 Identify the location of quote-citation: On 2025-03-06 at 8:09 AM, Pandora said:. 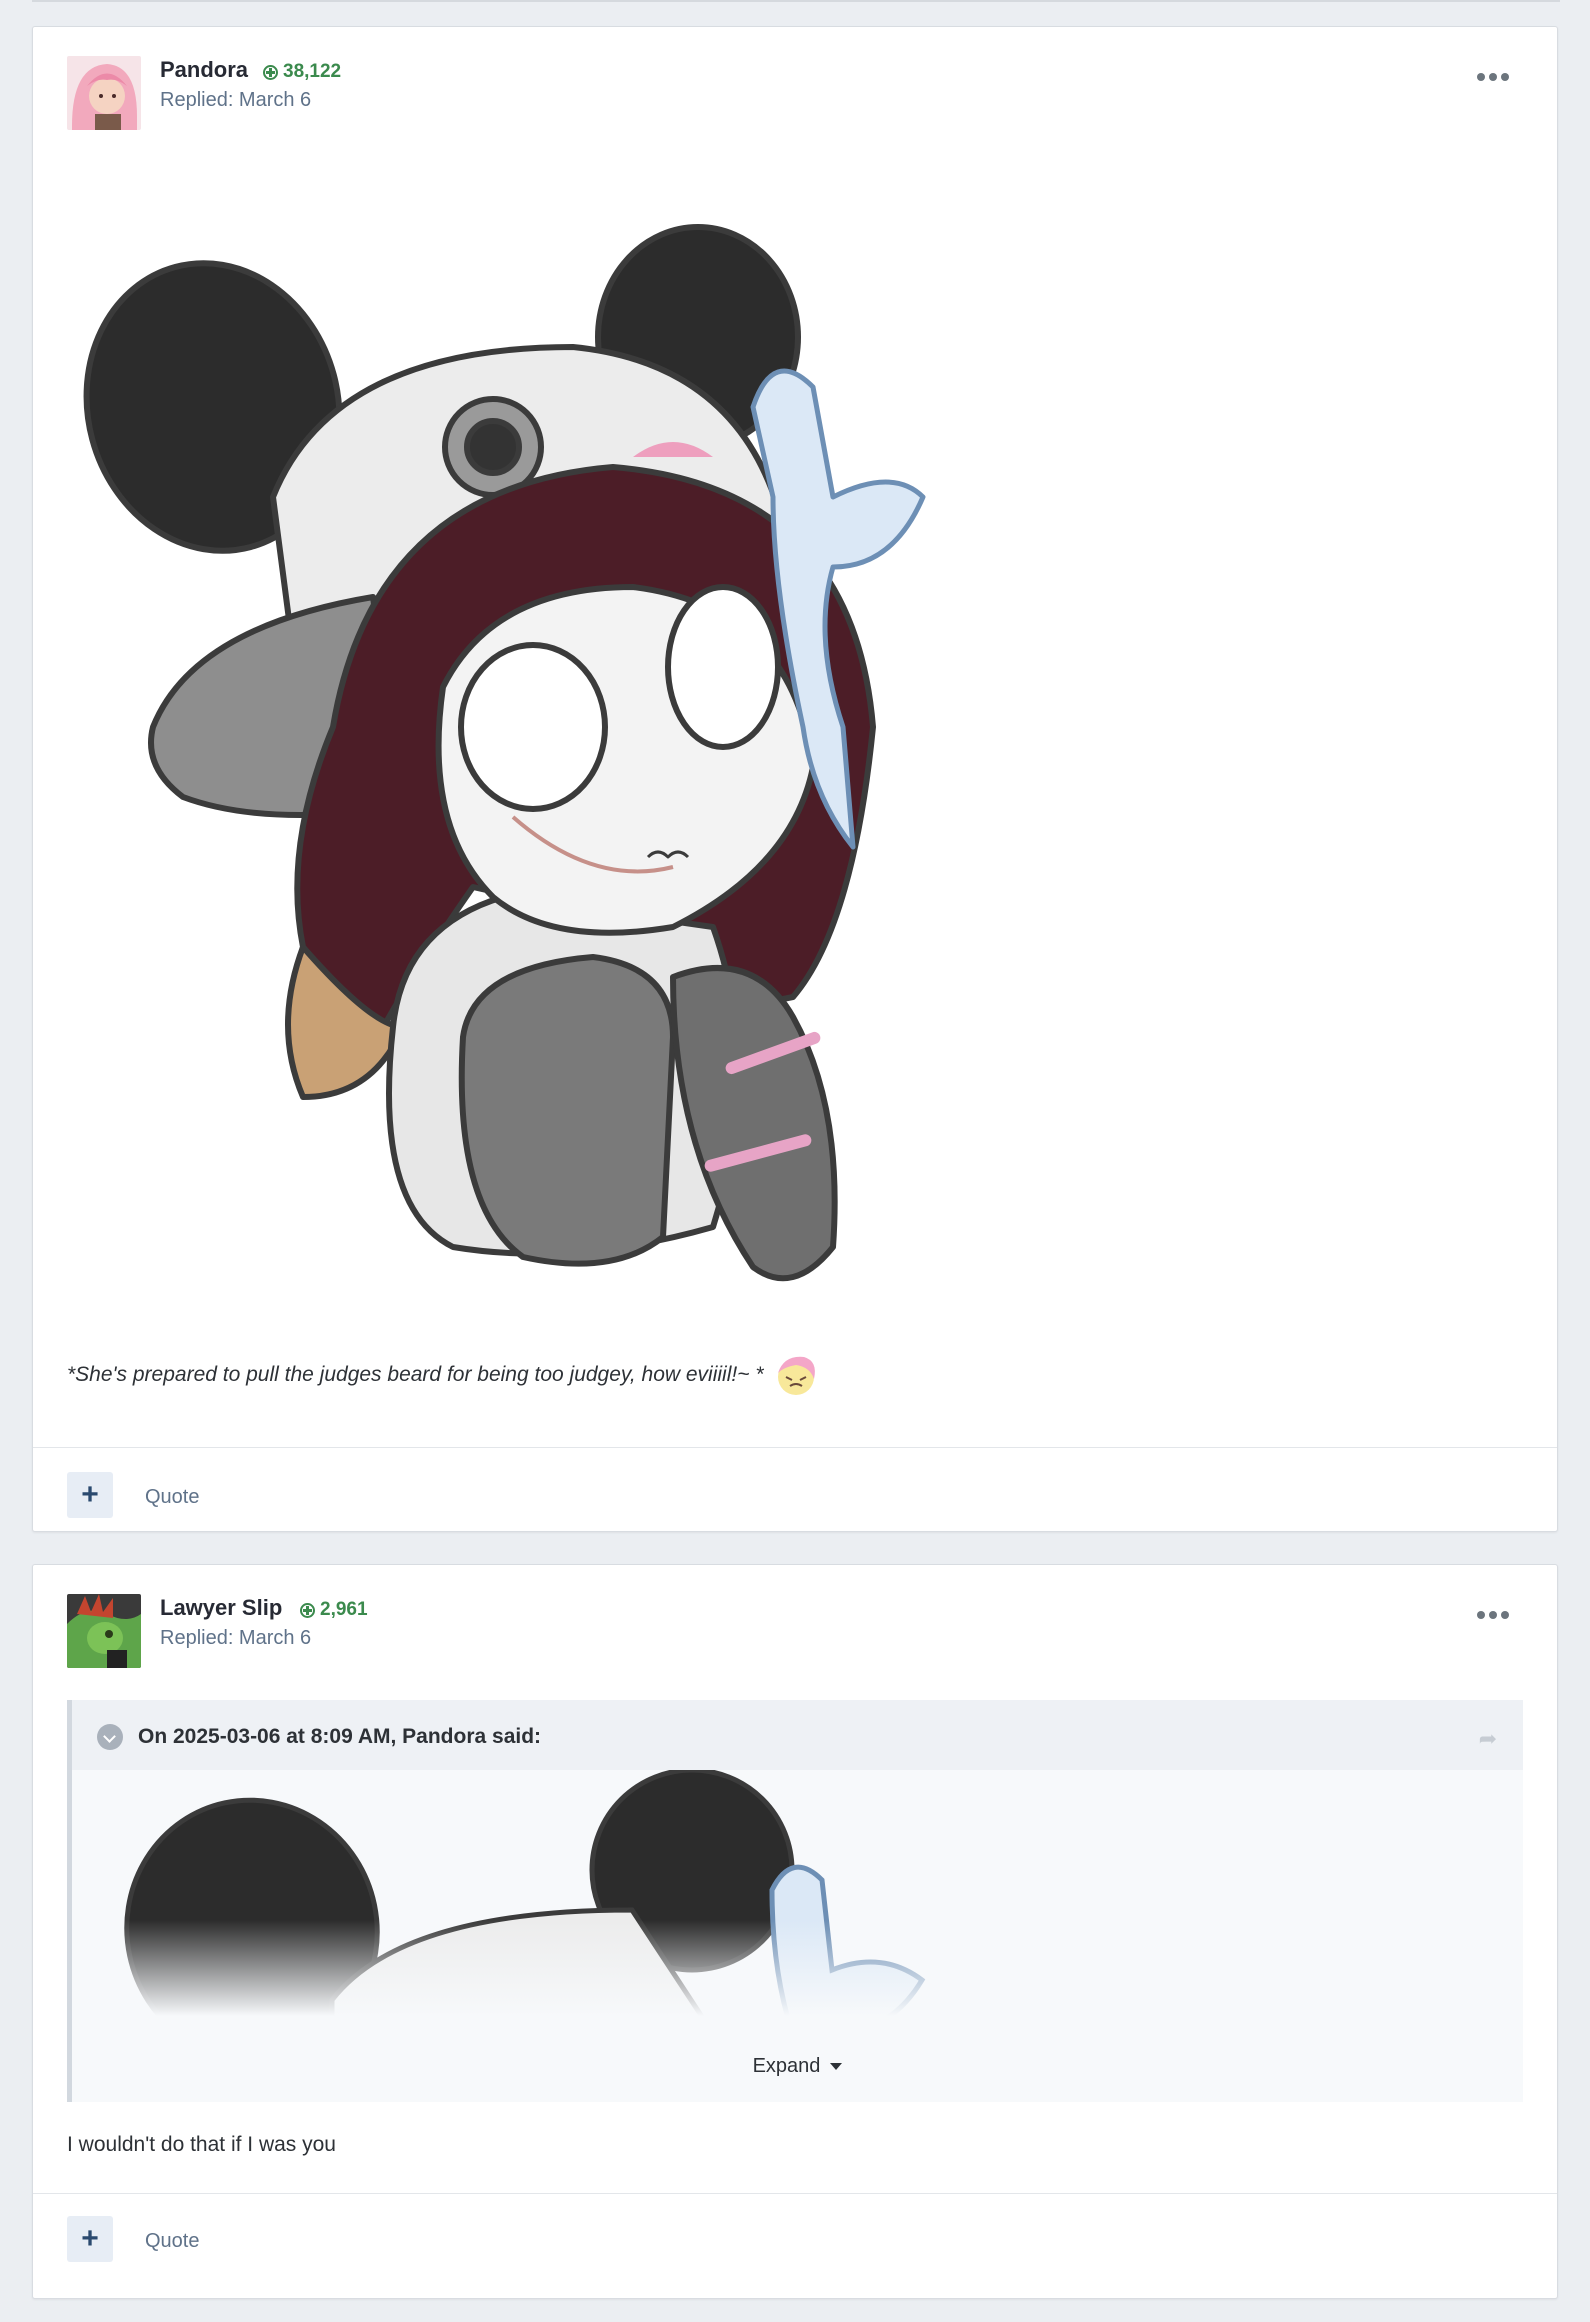
(339, 1737).